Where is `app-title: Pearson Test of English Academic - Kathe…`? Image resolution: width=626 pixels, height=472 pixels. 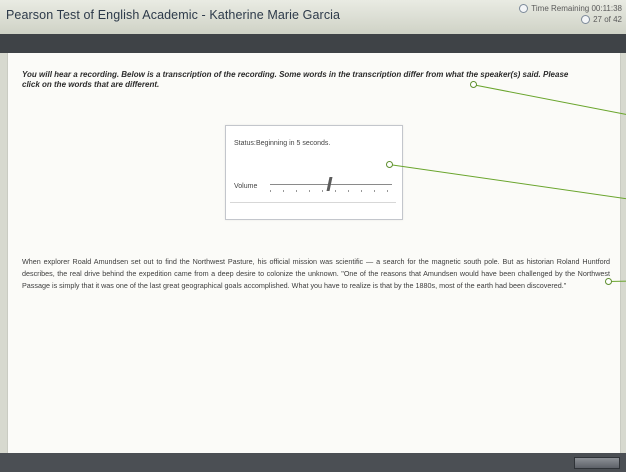 app-title: Pearson Test of English Academic - Kathe… is located at coordinates (173, 15).